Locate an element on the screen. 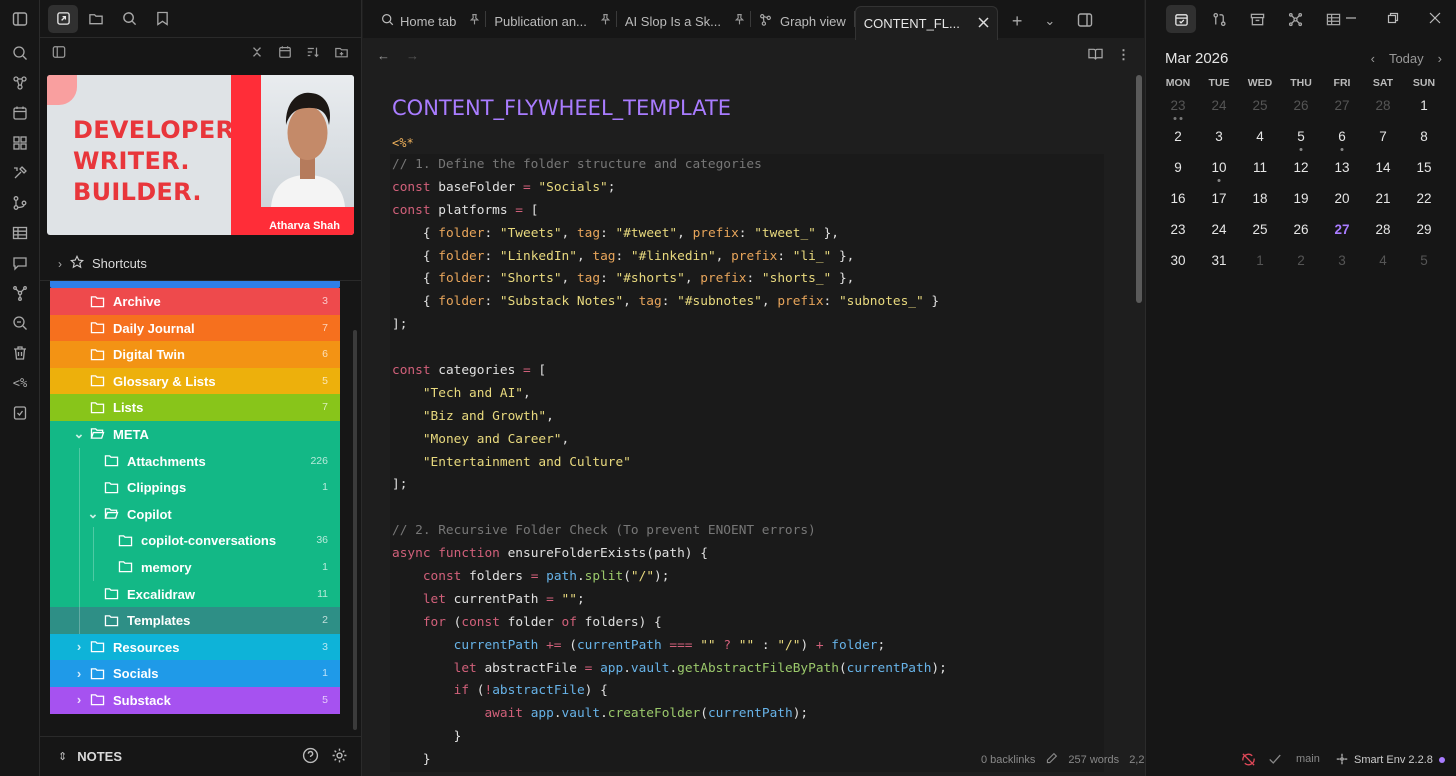 Image resolution: width=1456 pixels, height=776 pixels. new-tab-icon: + is located at coordinates (1017, 21).